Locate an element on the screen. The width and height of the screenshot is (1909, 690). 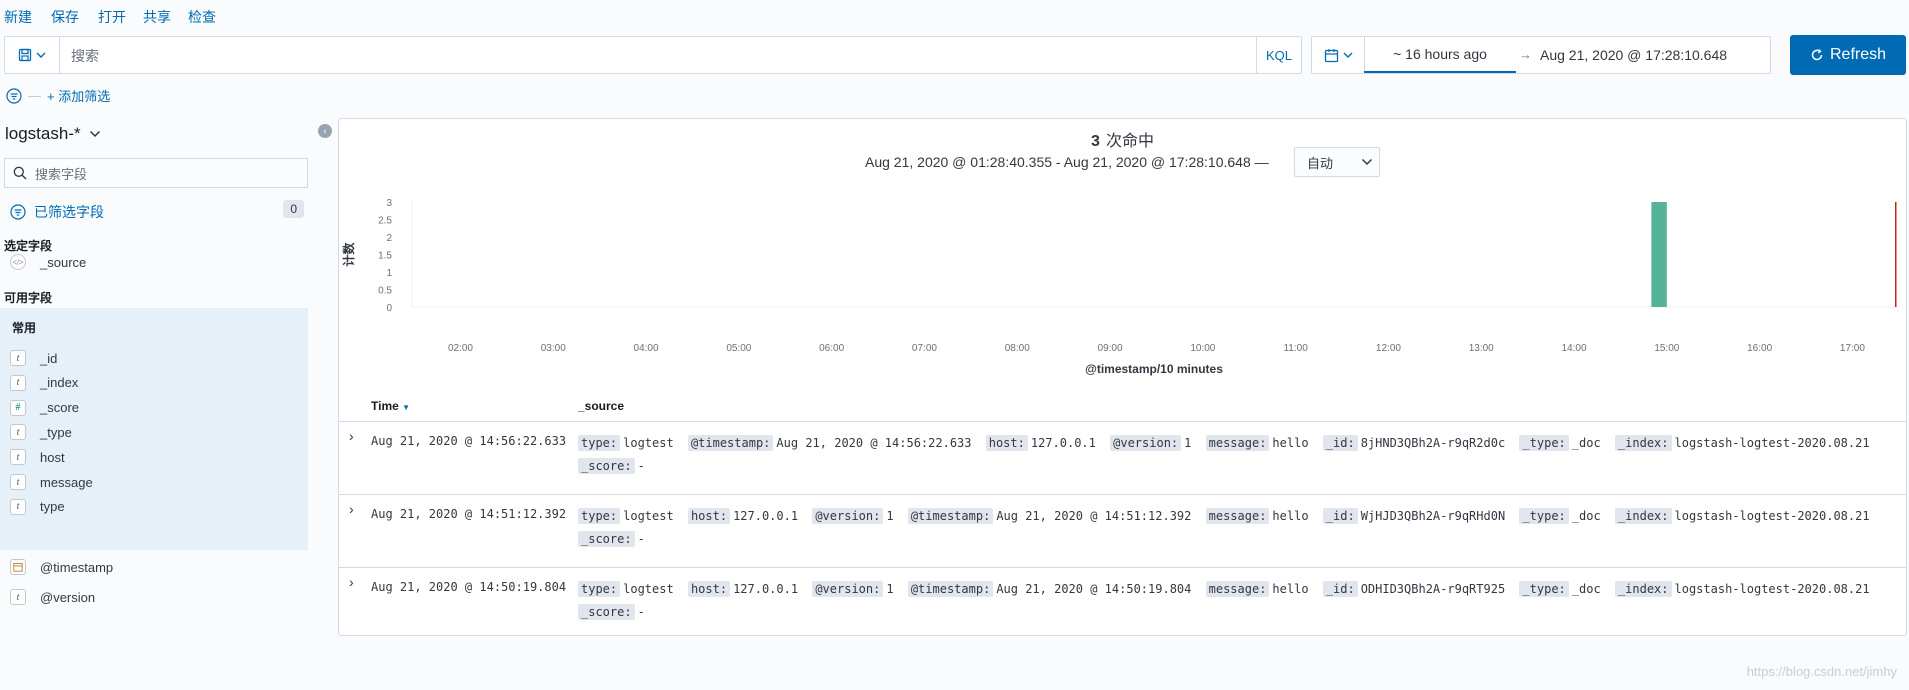
x-tick-label: 13:00 is located at coordinates (1481, 348).